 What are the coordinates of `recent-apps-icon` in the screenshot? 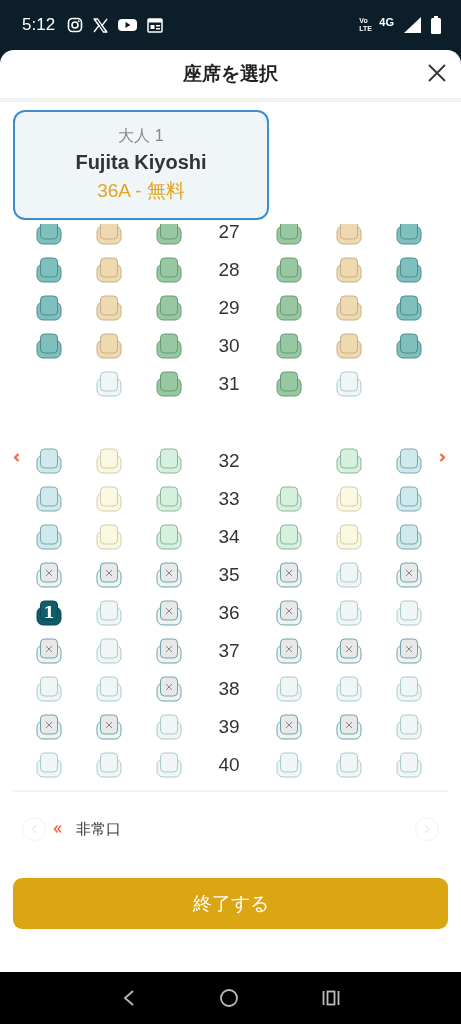 It's located at (330, 998).